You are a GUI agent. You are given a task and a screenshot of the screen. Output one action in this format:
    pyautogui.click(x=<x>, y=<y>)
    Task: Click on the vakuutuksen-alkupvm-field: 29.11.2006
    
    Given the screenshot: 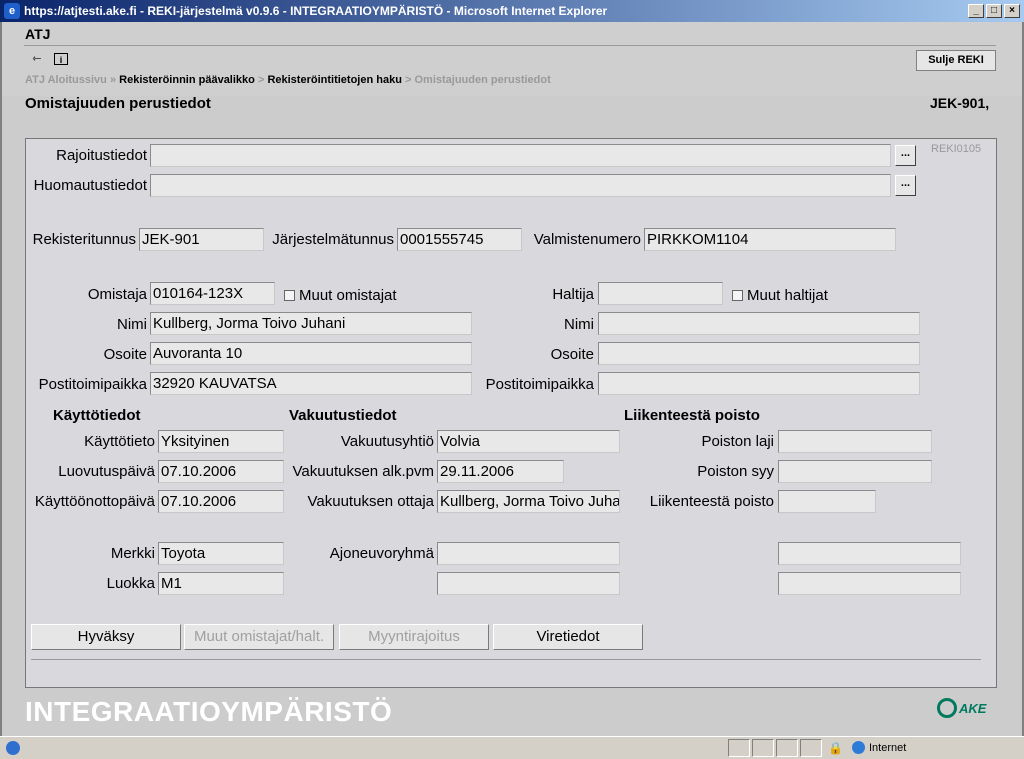 What is the action you would take?
    pyautogui.click(x=500, y=471)
    